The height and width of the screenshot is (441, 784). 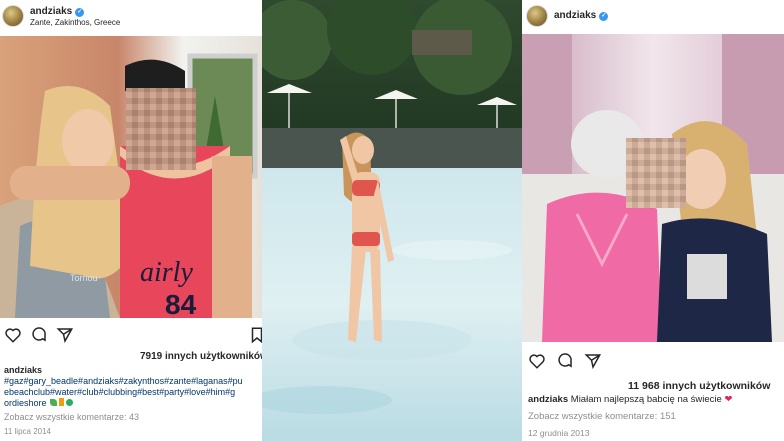 I want to click on tshirt-text: Tornou, so click(x=84, y=278).